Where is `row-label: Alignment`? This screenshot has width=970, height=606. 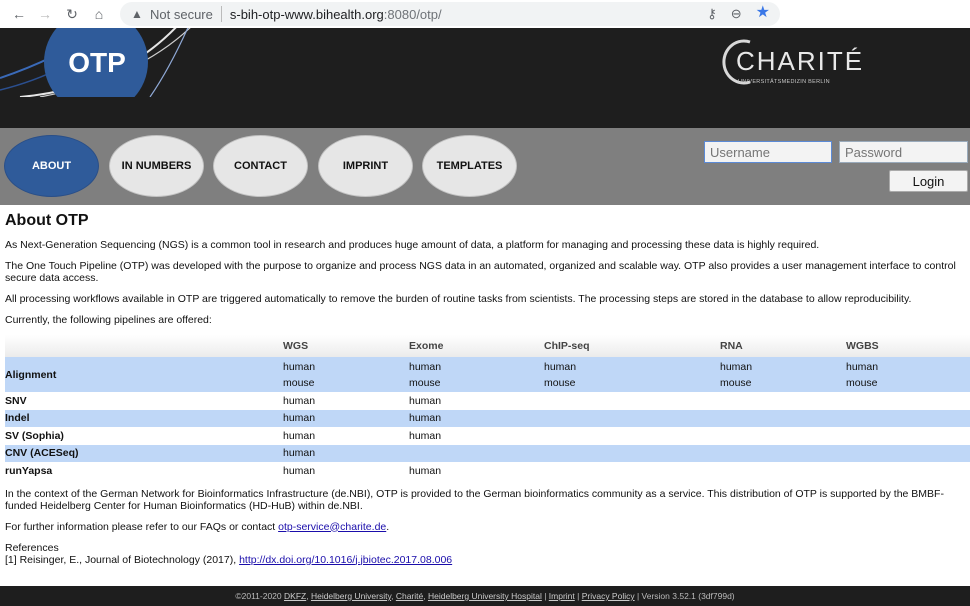
row-label: Alignment is located at coordinates (144, 374).